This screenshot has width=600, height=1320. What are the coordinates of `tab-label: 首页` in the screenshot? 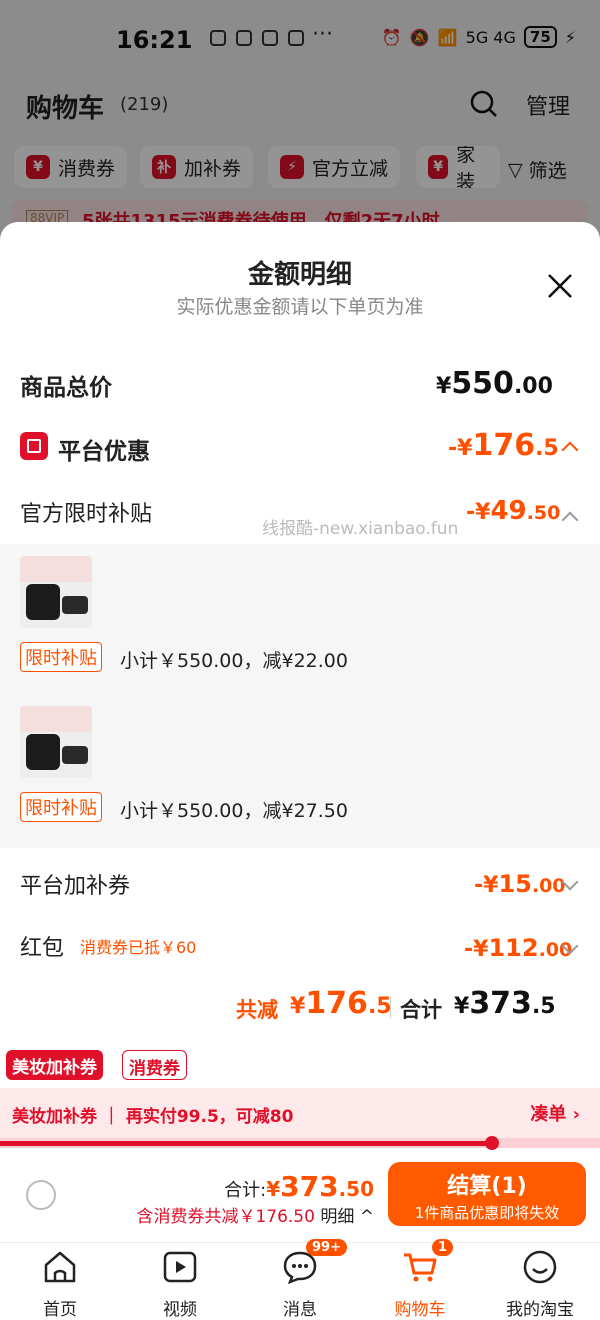 It's located at (60, 1310).